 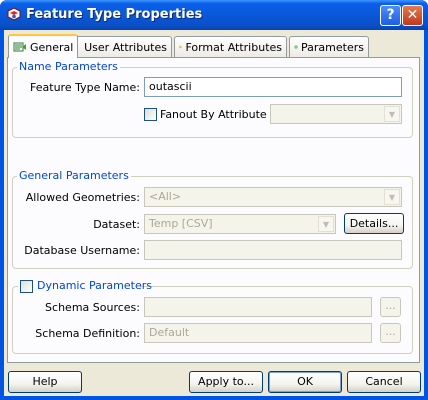 I want to click on title-bar: Feature Type Properties ? ✕, so click(x=214, y=15).